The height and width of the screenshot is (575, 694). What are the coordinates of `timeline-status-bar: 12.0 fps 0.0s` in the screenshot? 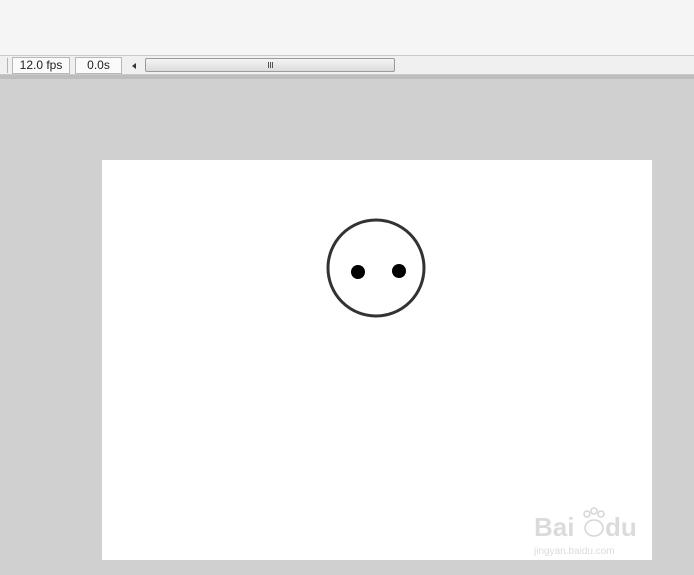 It's located at (347, 65).